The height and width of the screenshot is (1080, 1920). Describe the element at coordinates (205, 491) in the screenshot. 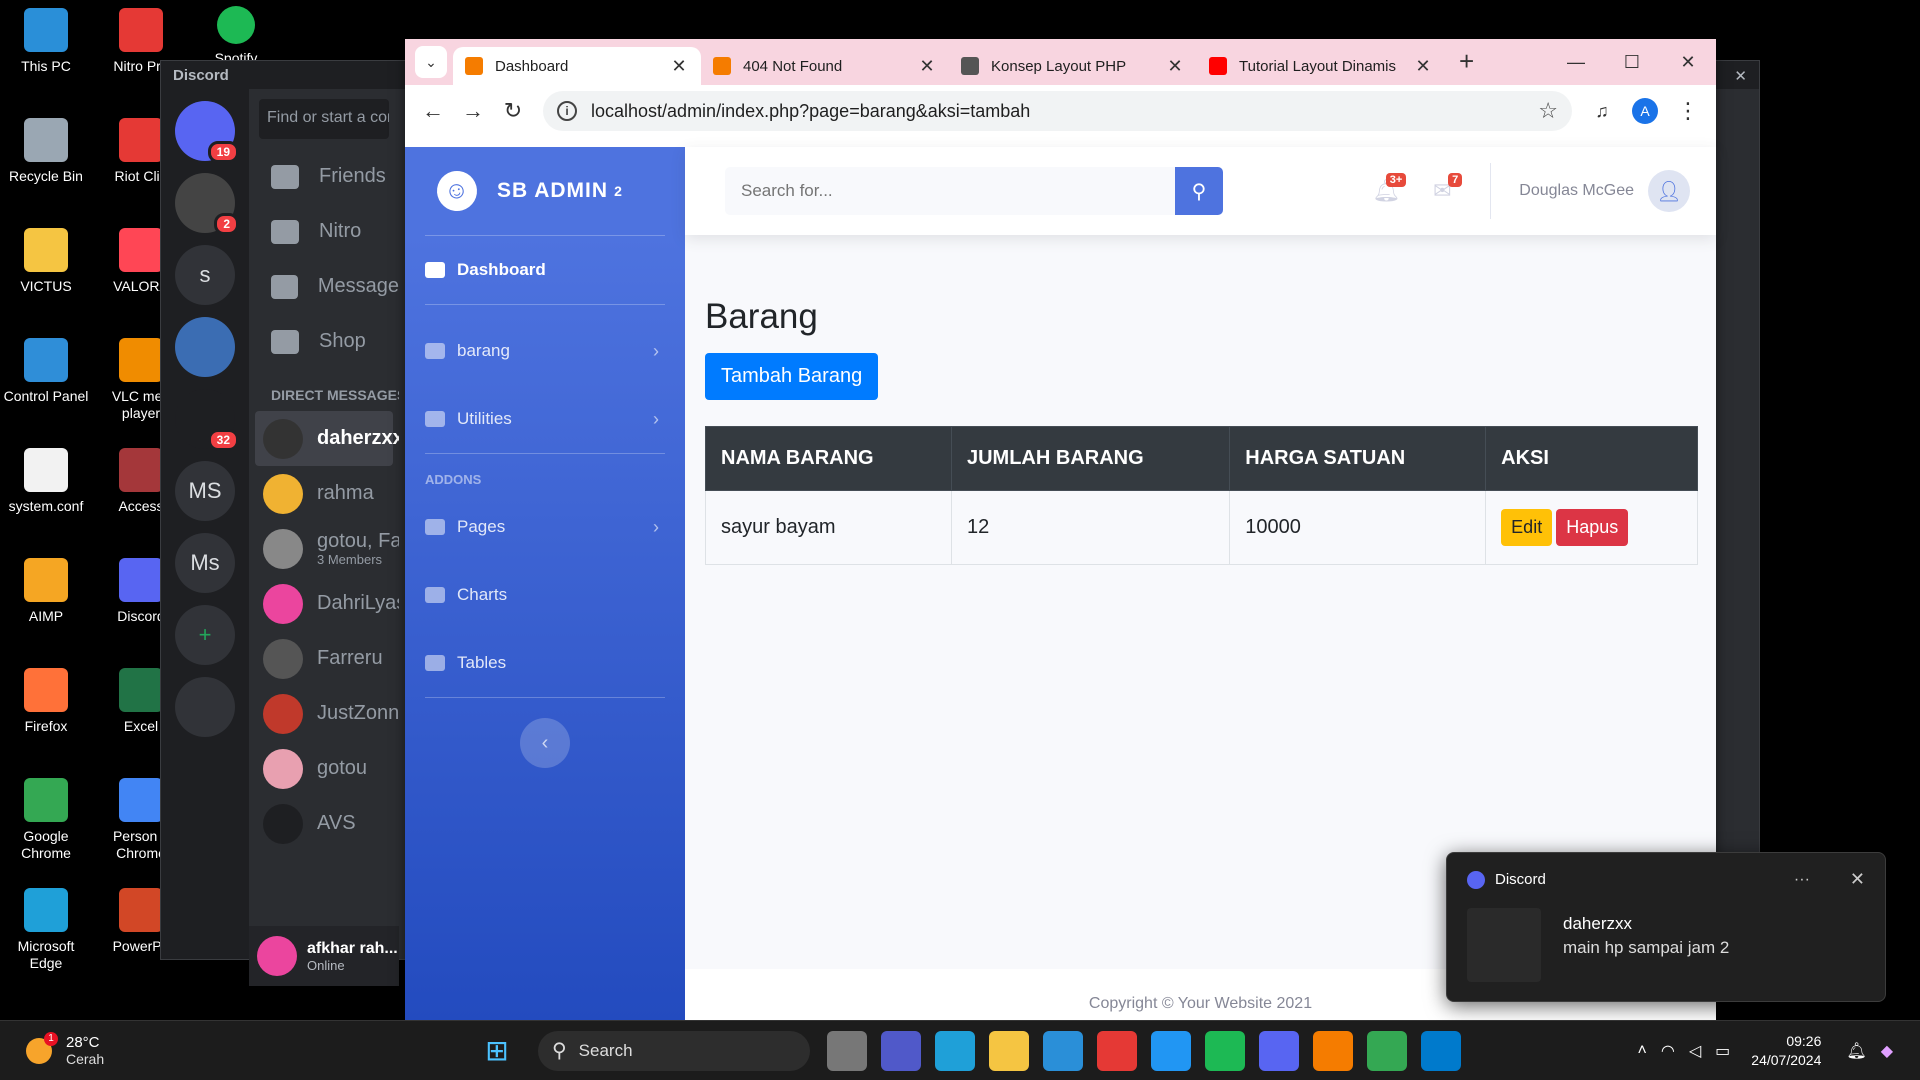

I see `server-icon: MS` at that location.